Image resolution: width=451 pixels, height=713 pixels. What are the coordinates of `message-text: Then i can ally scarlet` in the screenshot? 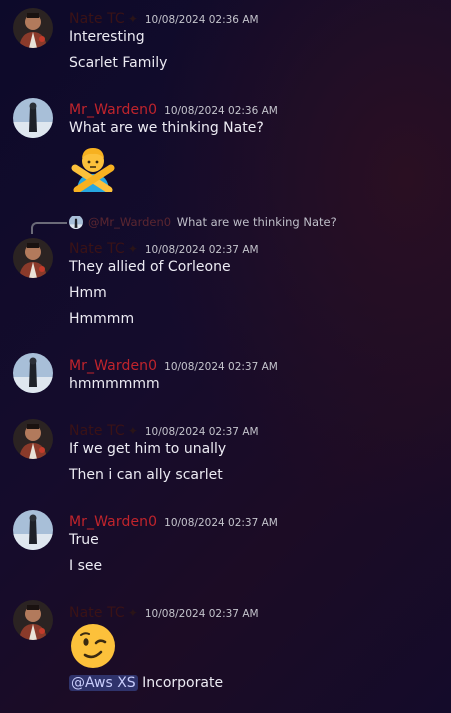 It's located at (146, 475).